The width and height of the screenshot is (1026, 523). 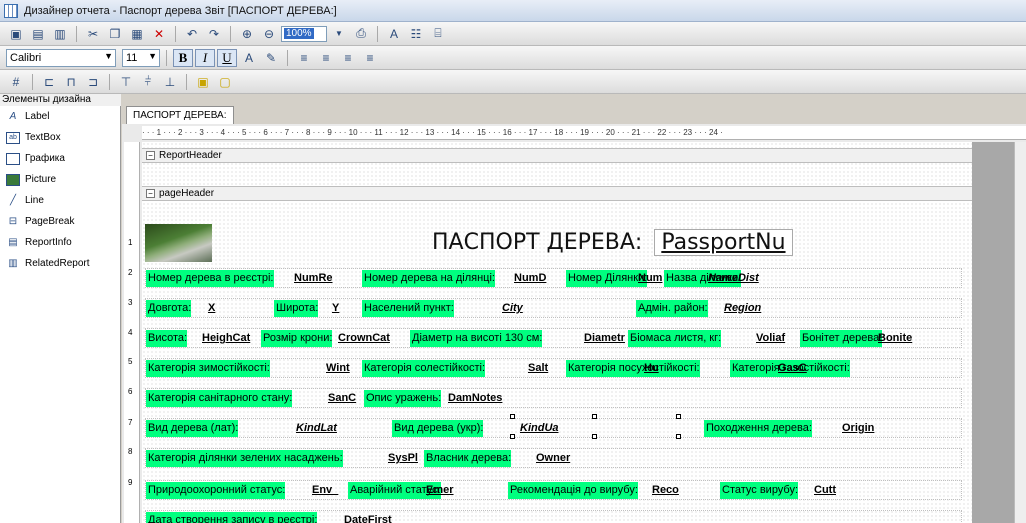 What do you see at coordinates (316, 428) in the screenshot?
I see `data-field: KindLat` at bounding box center [316, 428].